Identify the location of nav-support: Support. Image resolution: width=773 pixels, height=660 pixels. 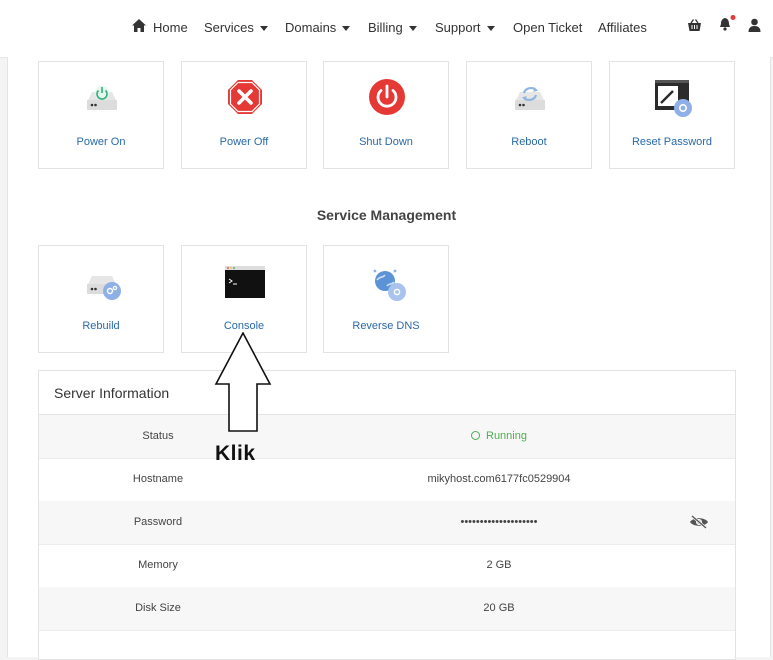
(465, 27).